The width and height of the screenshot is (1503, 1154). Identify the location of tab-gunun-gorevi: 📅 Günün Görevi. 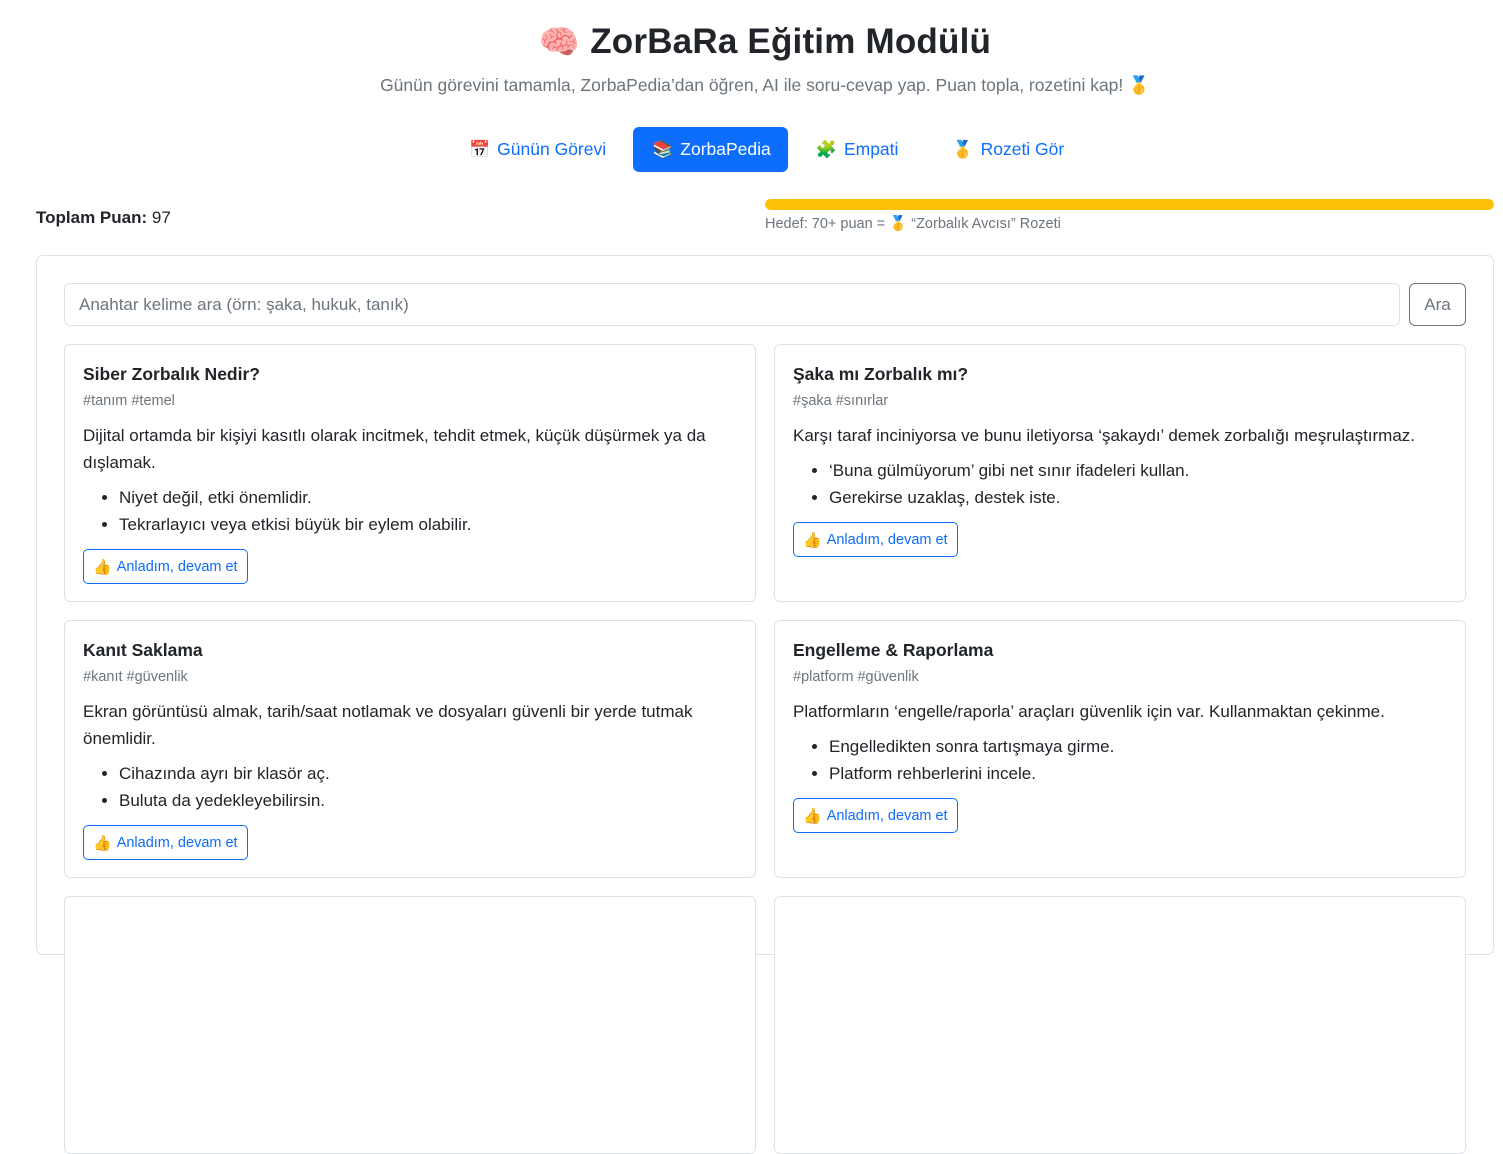
(537, 149).